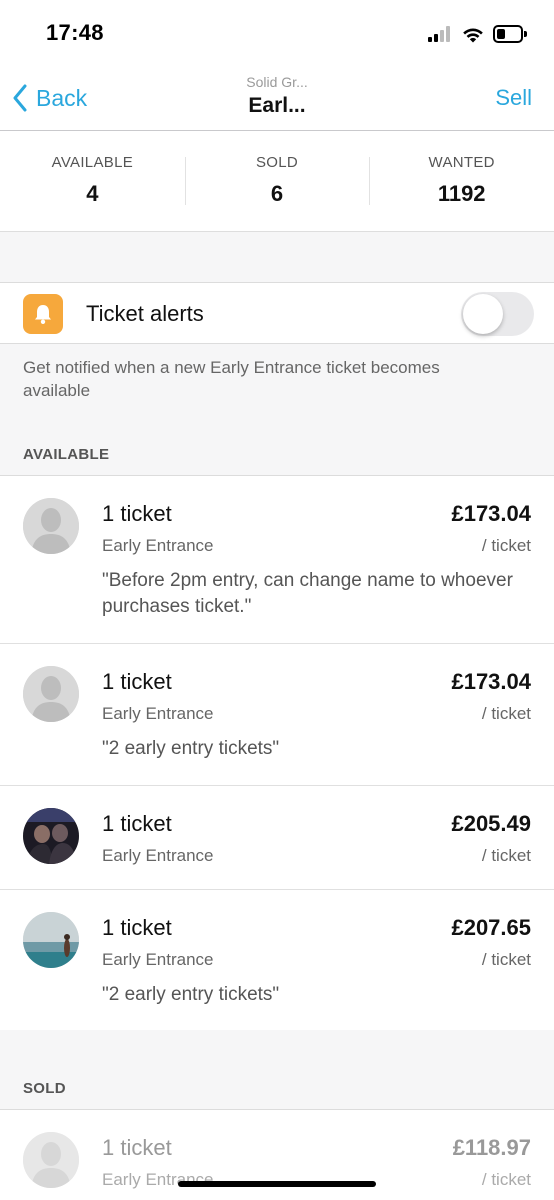  What do you see at coordinates (513, 98) in the screenshot?
I see `sell-button: Sell` at bounding box center [513, 98].